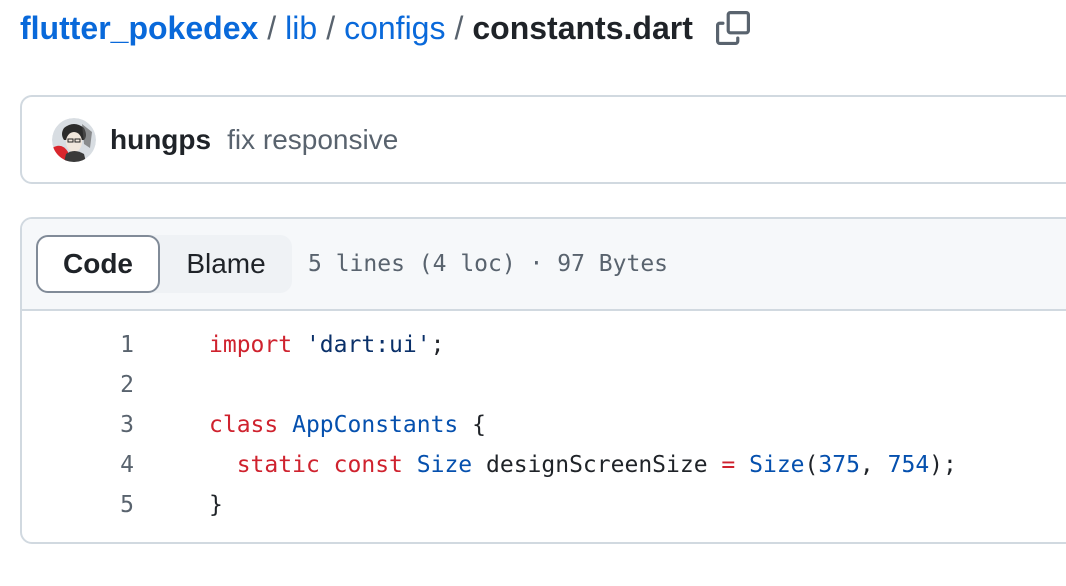 This screenshot has width=1066, height=586. I want to click on latest-commit-box: hungps fix responsive, so click(543, 139).